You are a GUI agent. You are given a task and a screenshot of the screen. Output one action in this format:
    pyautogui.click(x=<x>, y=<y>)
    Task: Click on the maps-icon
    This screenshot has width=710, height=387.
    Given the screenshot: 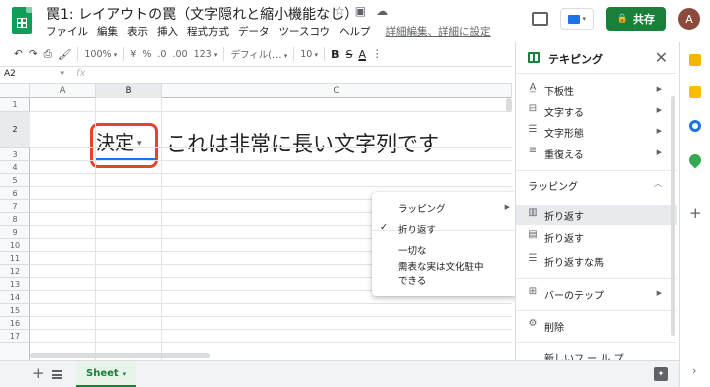 What is the action you would take?
    pyautogui.click(x=695, y=160)
    